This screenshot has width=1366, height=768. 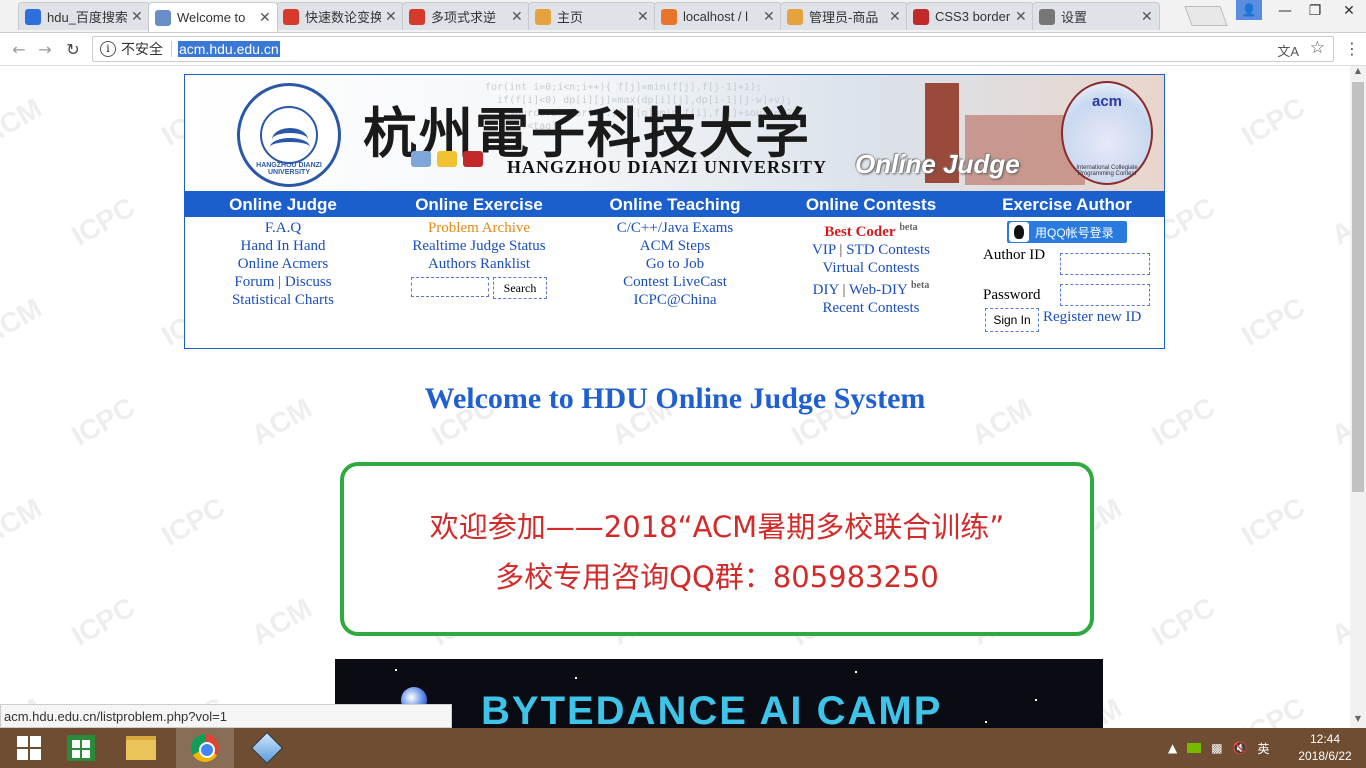 What do you see at coordinates (1285, 11) in the screenshot?
I see `minimize-button: —` at bounding box center [1285, 11].